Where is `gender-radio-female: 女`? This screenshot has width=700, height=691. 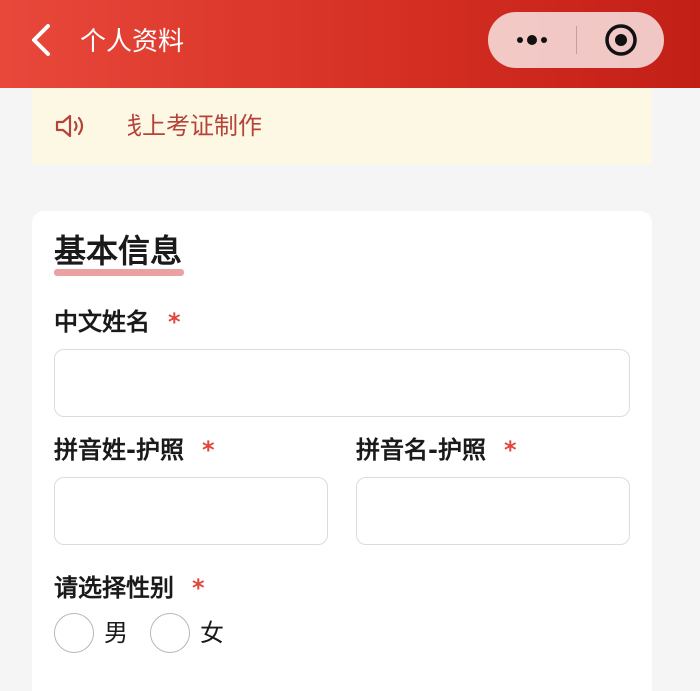
gender-radio-female: 女 is located at coordinates (187, 633).